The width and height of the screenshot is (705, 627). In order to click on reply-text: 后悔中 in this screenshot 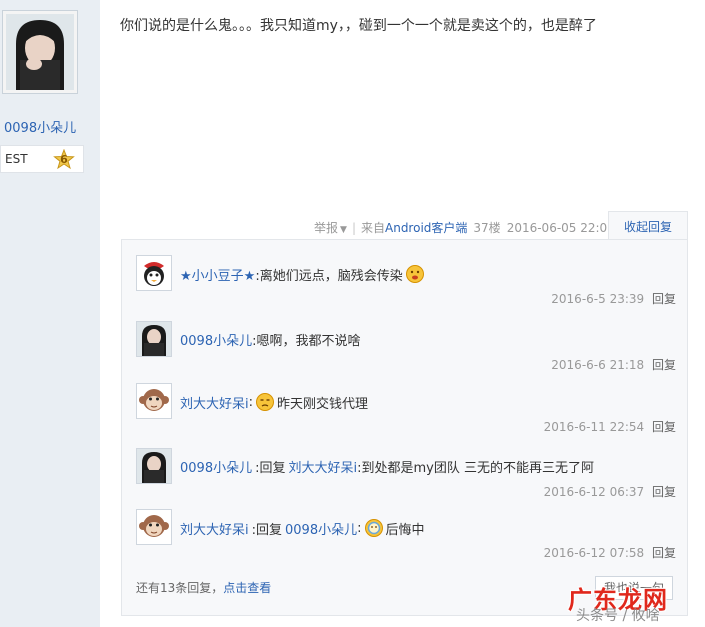, I will do `click(405, 530)`.